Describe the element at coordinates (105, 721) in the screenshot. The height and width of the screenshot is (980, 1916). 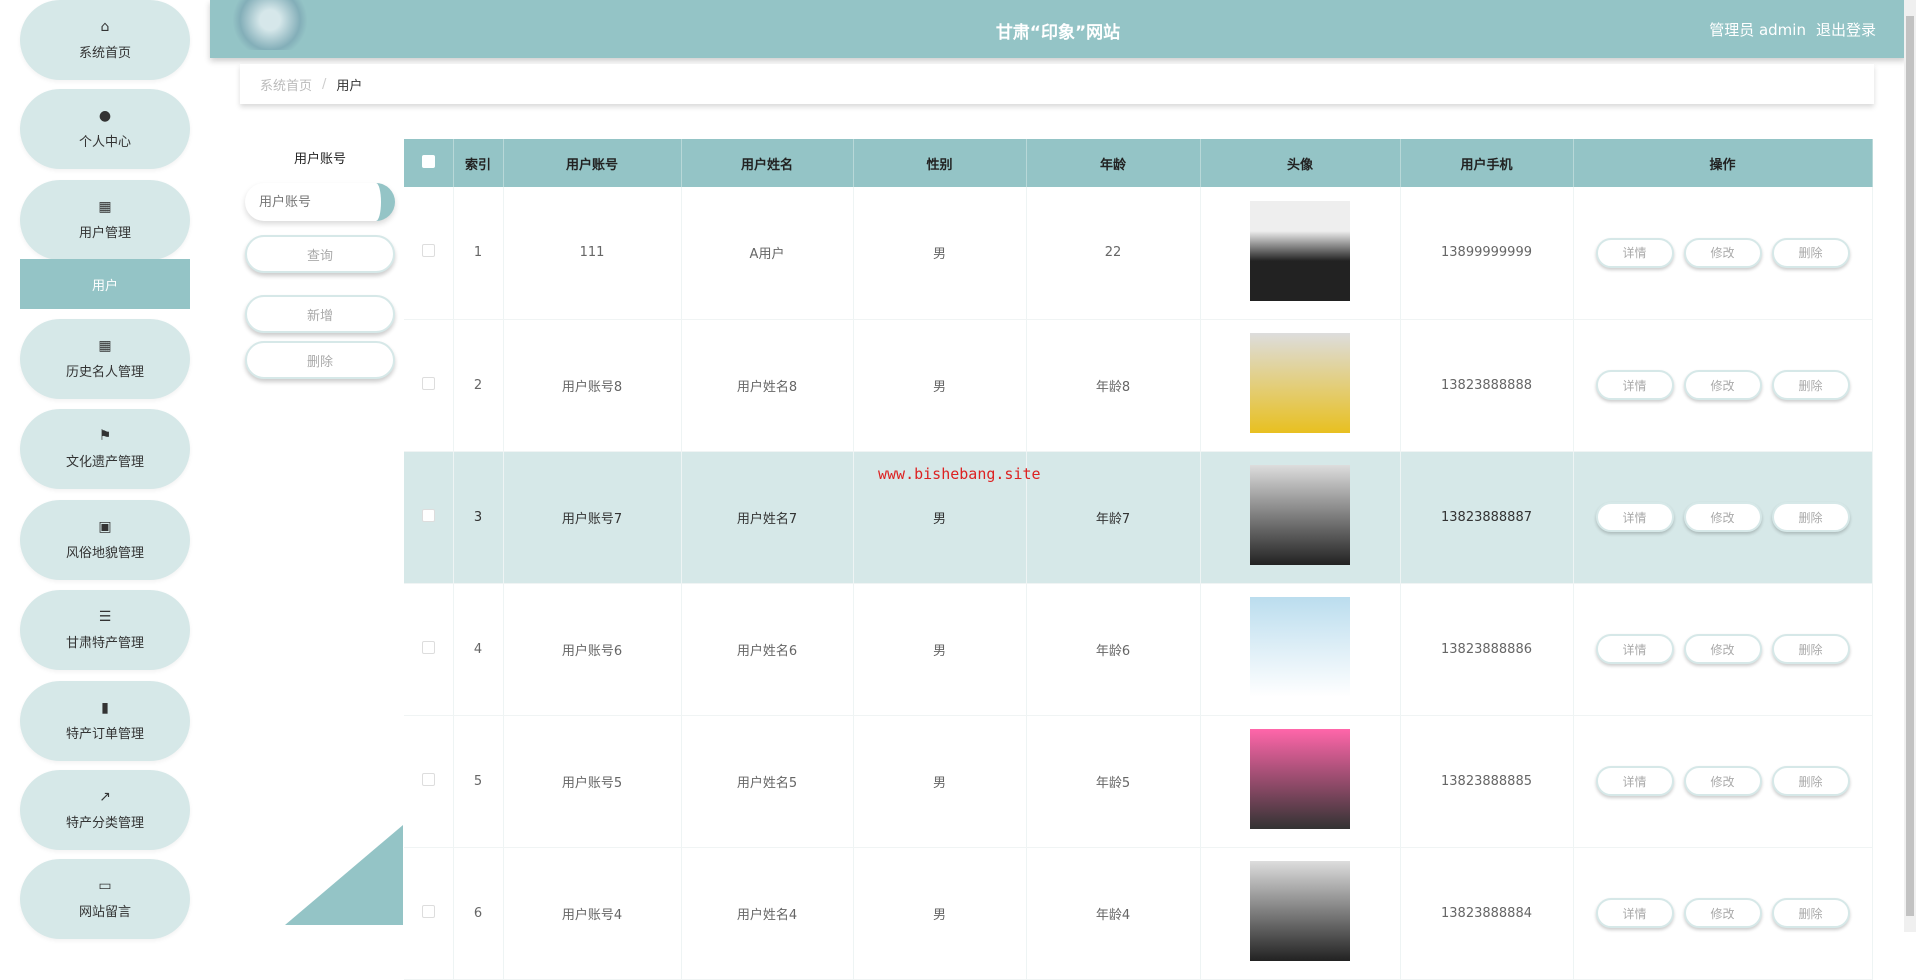
I see `sidebar-item-7: ▮ 特产订单管理` at that location.